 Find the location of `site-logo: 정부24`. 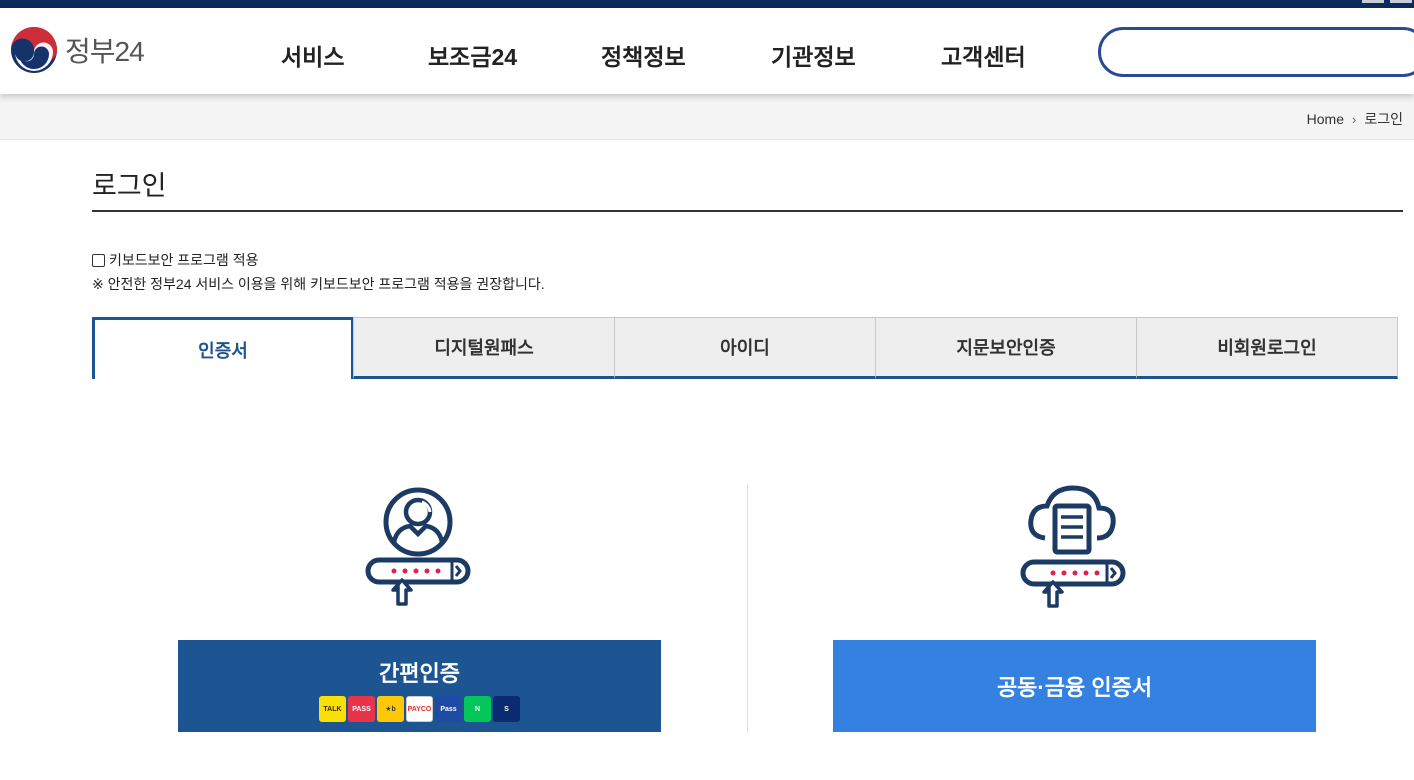

site-logo: 정부24 is located at coordinates (77, 50).